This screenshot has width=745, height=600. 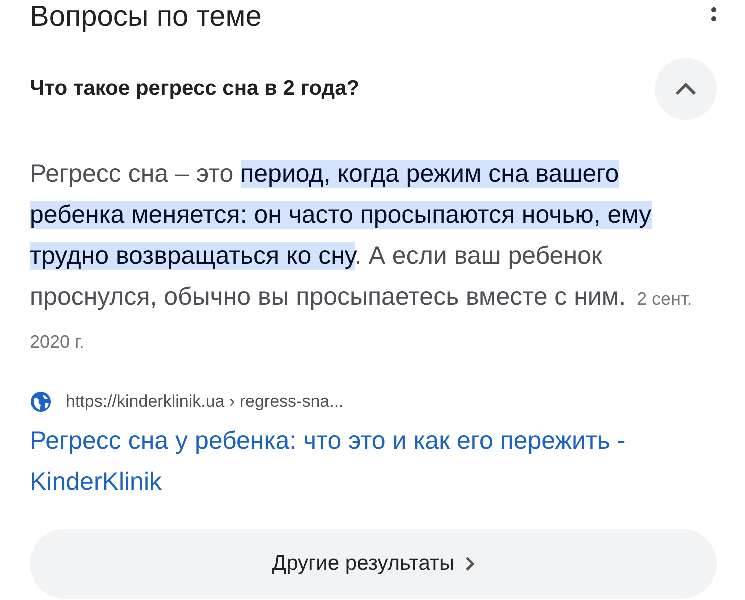 What do you see at coordinates (195, 89) in the screenshot?
I see `question-text: Что такое регресс сна в 2 года?` at bounding box center [195, 89].